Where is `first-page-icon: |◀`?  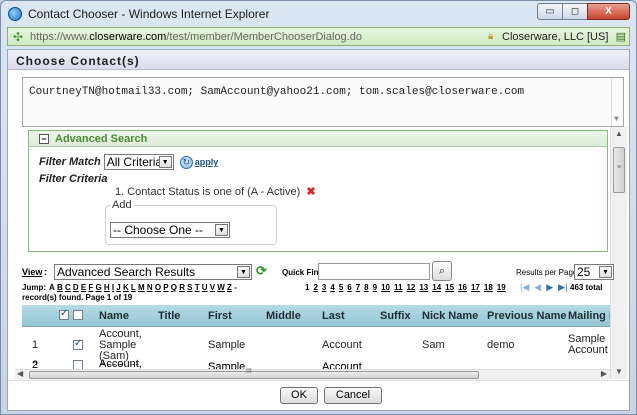
first-page-icon: |◀ is located at coordinates (524, 287).